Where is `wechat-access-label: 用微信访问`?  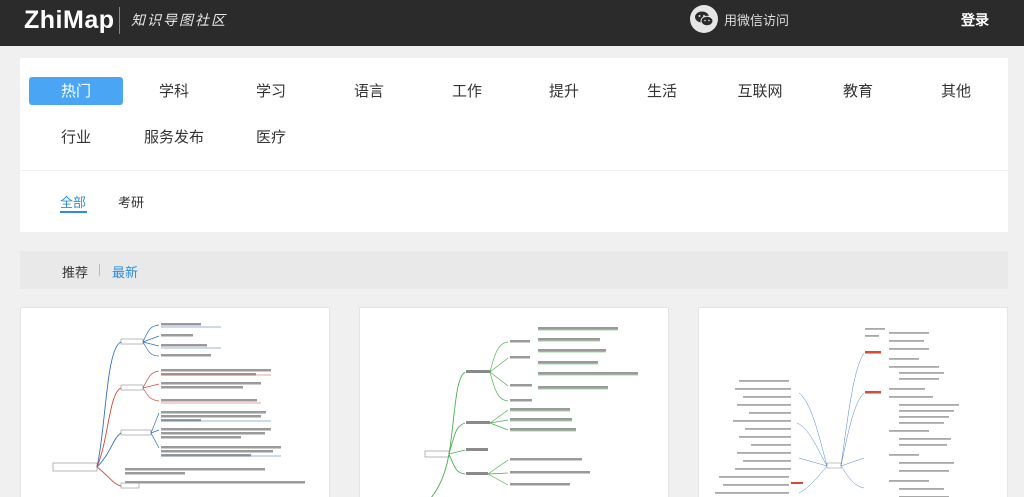 wechat-access-label: 用微信访问 is located at coordinates (757, 21).